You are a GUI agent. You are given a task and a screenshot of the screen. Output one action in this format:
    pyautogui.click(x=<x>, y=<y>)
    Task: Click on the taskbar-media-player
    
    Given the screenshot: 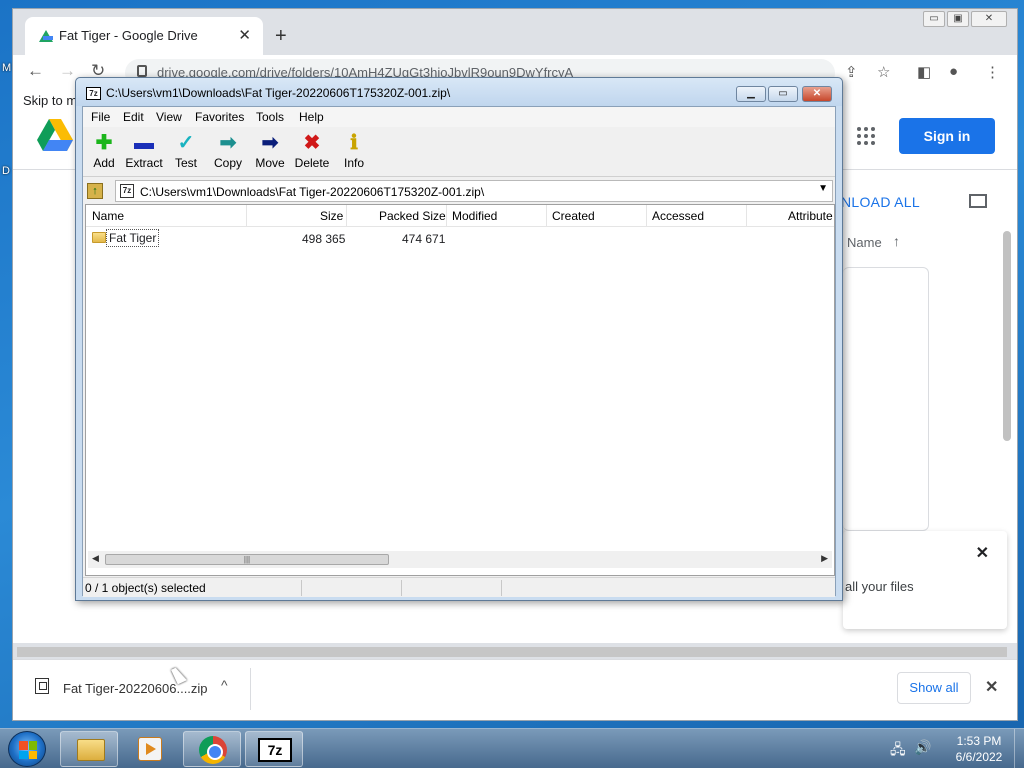 What is the action you would take?
    pyautogui.click(x=149, y=749)
    